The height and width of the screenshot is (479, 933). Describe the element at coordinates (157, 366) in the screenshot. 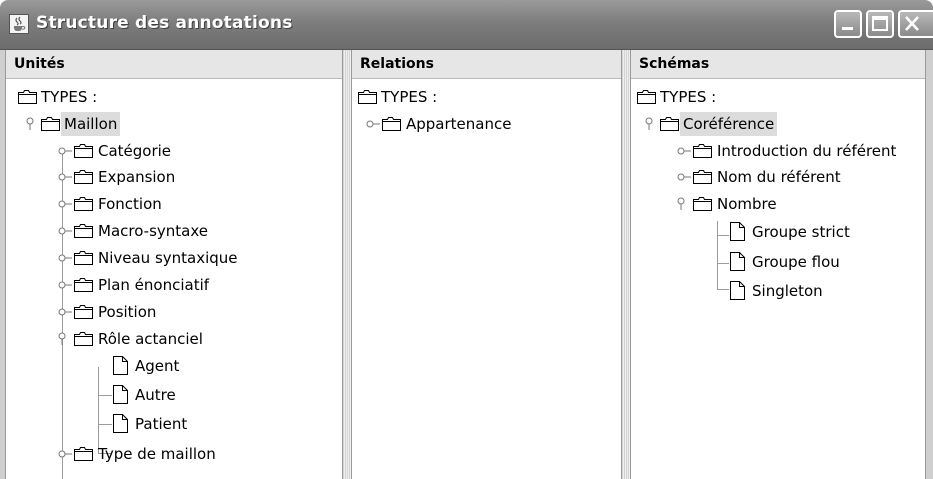

I see `tree-leaf-label: Agent` at that location.